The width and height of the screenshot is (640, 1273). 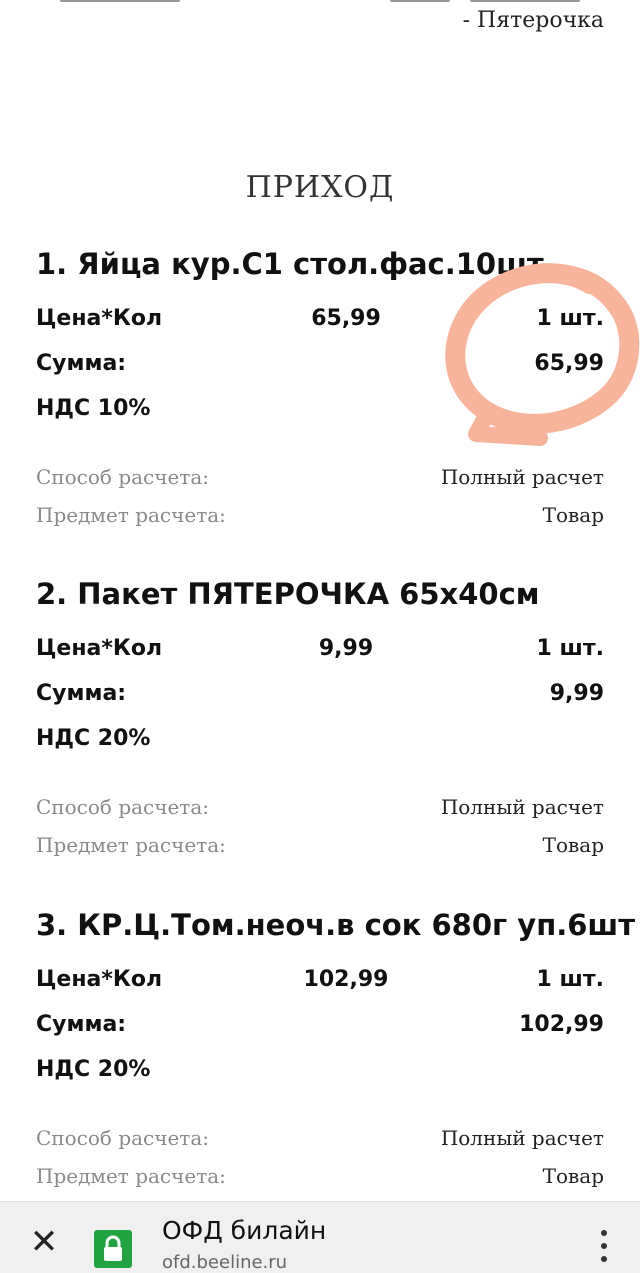 What do you see at coordinates (290, 264) in the screenshot?
I see `item-title: 1. Яйца кур.С1 стол.фас.10шт` at bounding box center [290, 264].